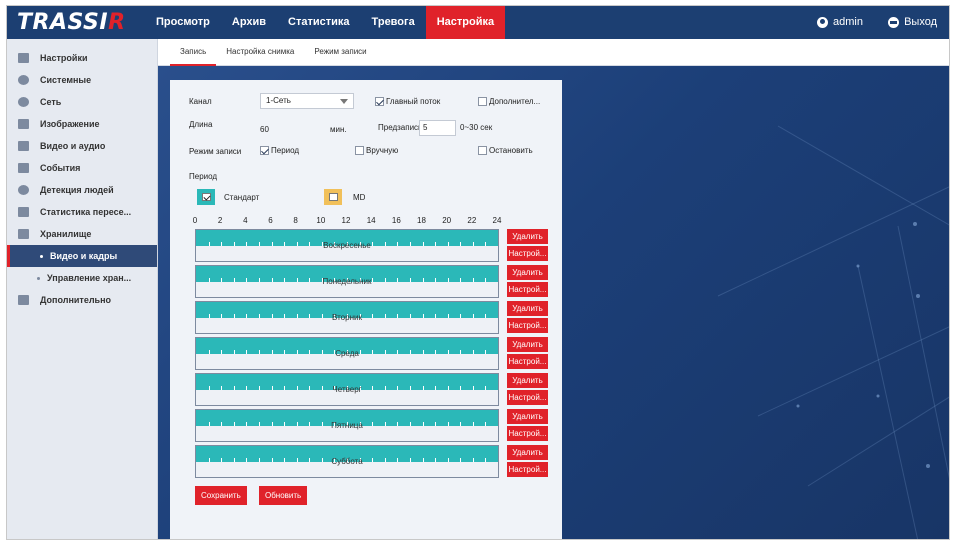 The image size is (956, 544). Describe the element at coordinates (23, 168) in the screenshot. I see `bell-icon` at that location.